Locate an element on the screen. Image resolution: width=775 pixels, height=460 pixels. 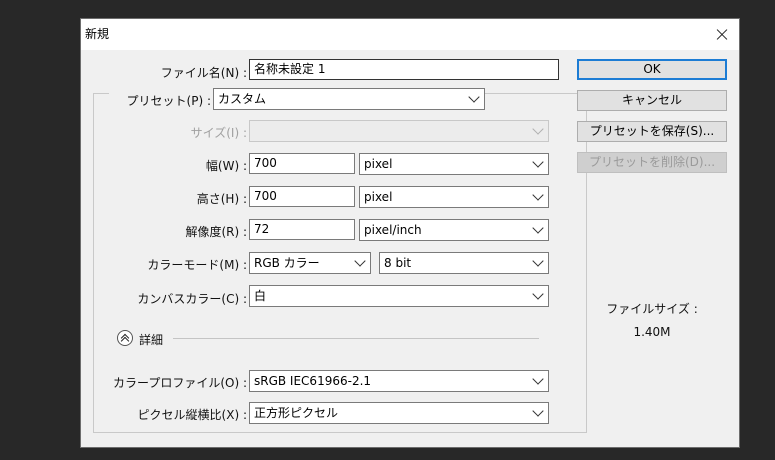
width-label: 幅(W) : is located at coordinates (226, 166).